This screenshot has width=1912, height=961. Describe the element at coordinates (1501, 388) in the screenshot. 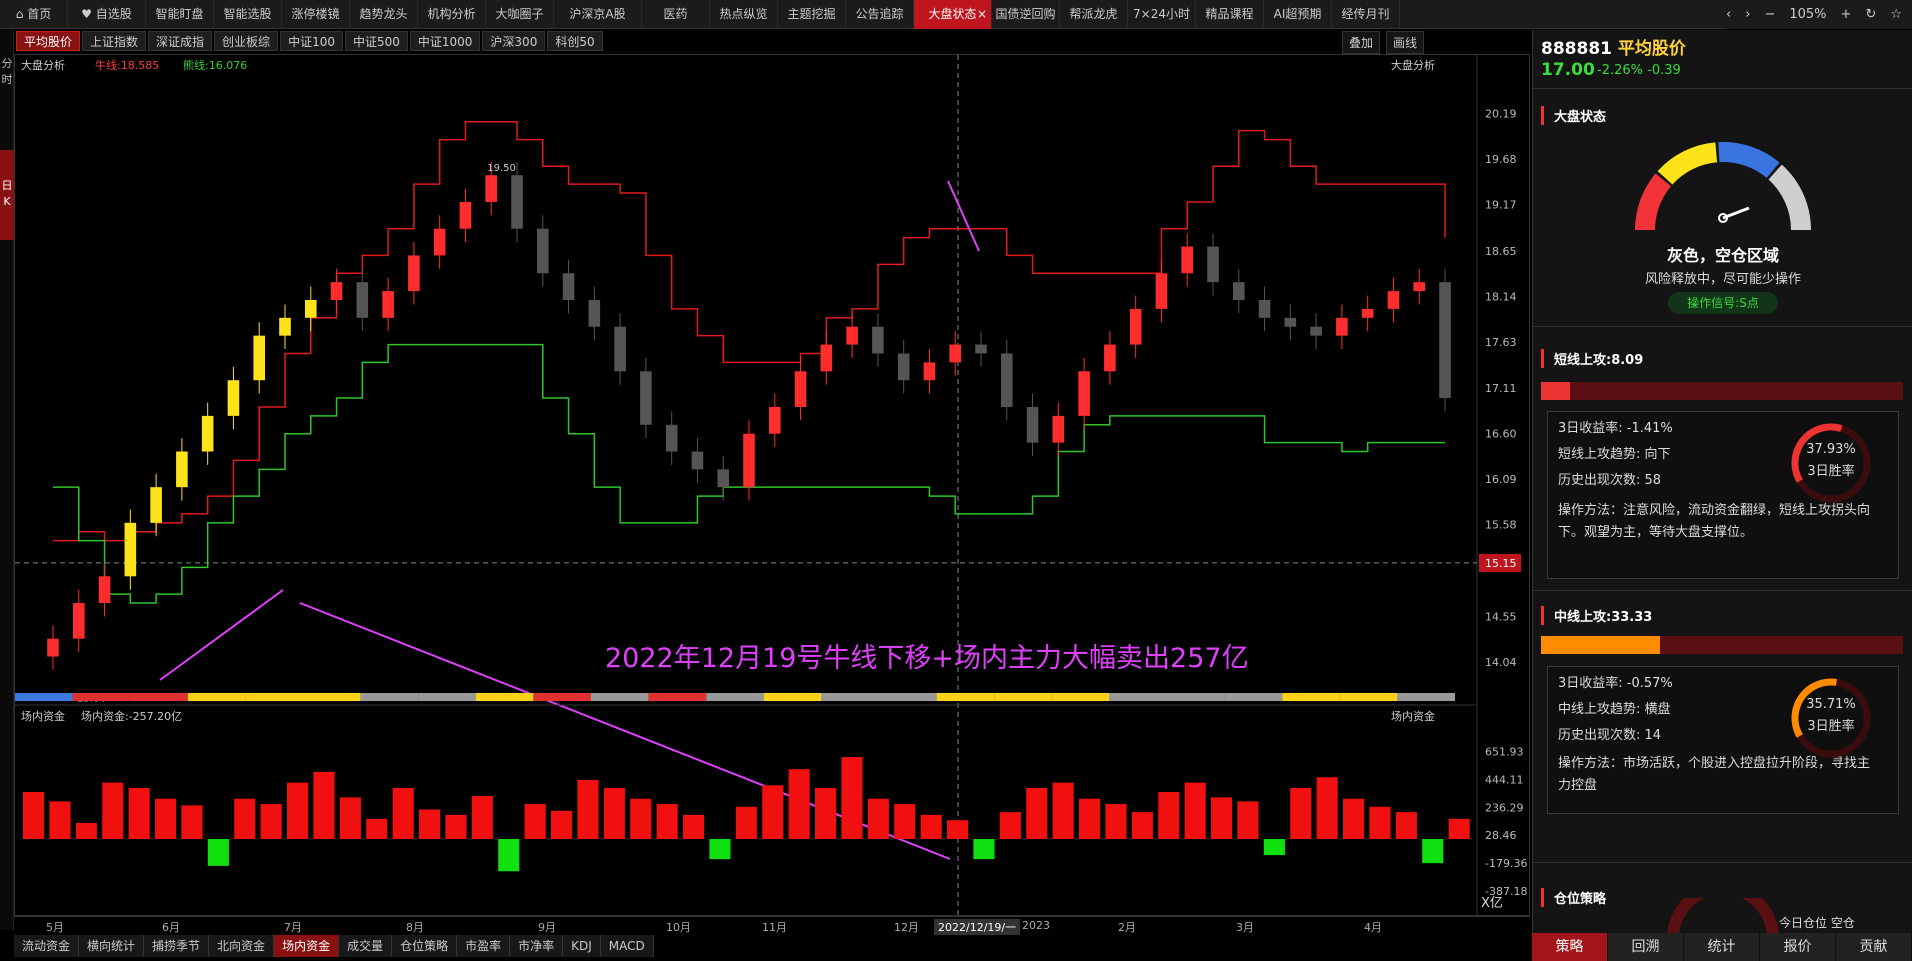

I see `price-tick: 17.11` at that location.